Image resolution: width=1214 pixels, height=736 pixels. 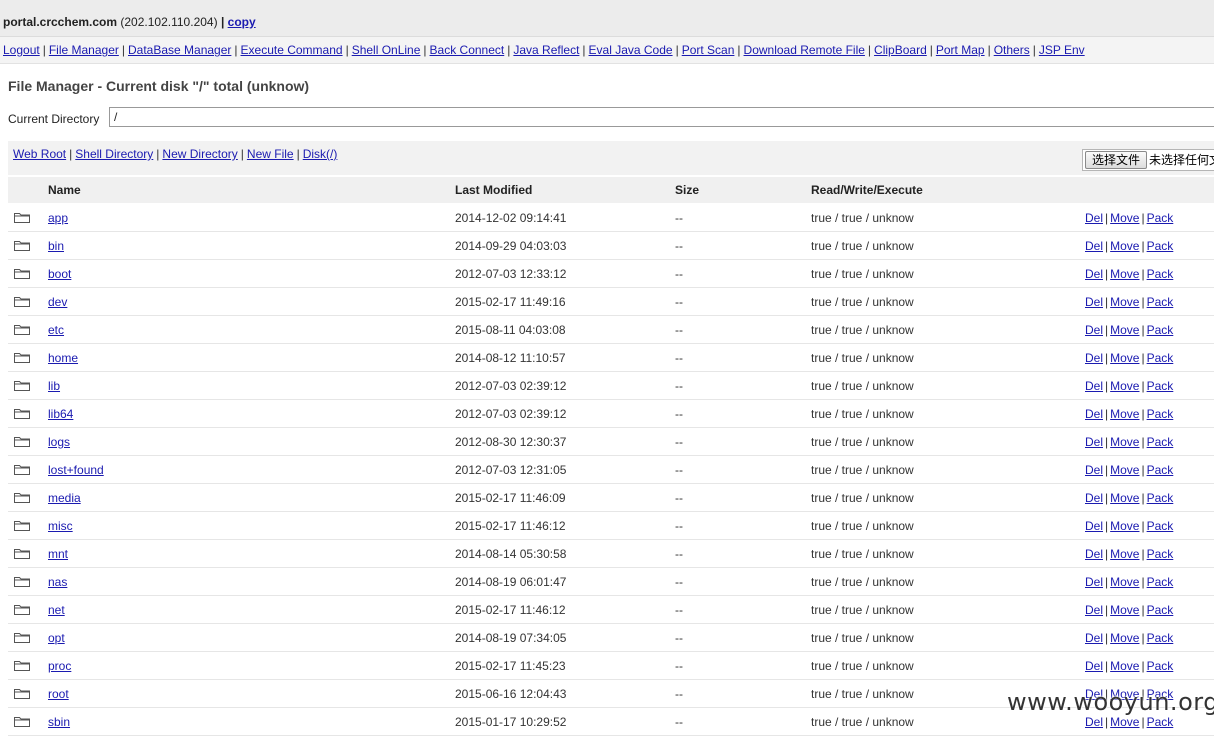 I want to click on folder-name-link: logs, so click(x=59, y=442).